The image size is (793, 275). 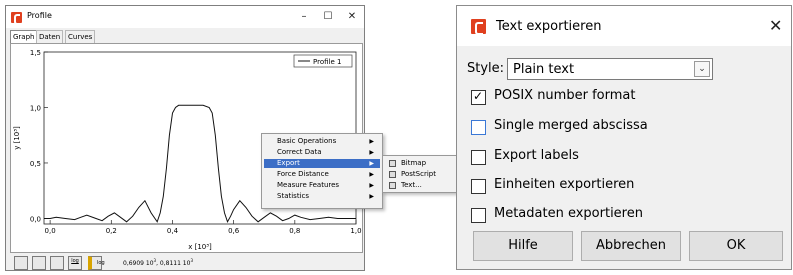 I want to click on help-button: Hilfe, so click(x=523, y=246).